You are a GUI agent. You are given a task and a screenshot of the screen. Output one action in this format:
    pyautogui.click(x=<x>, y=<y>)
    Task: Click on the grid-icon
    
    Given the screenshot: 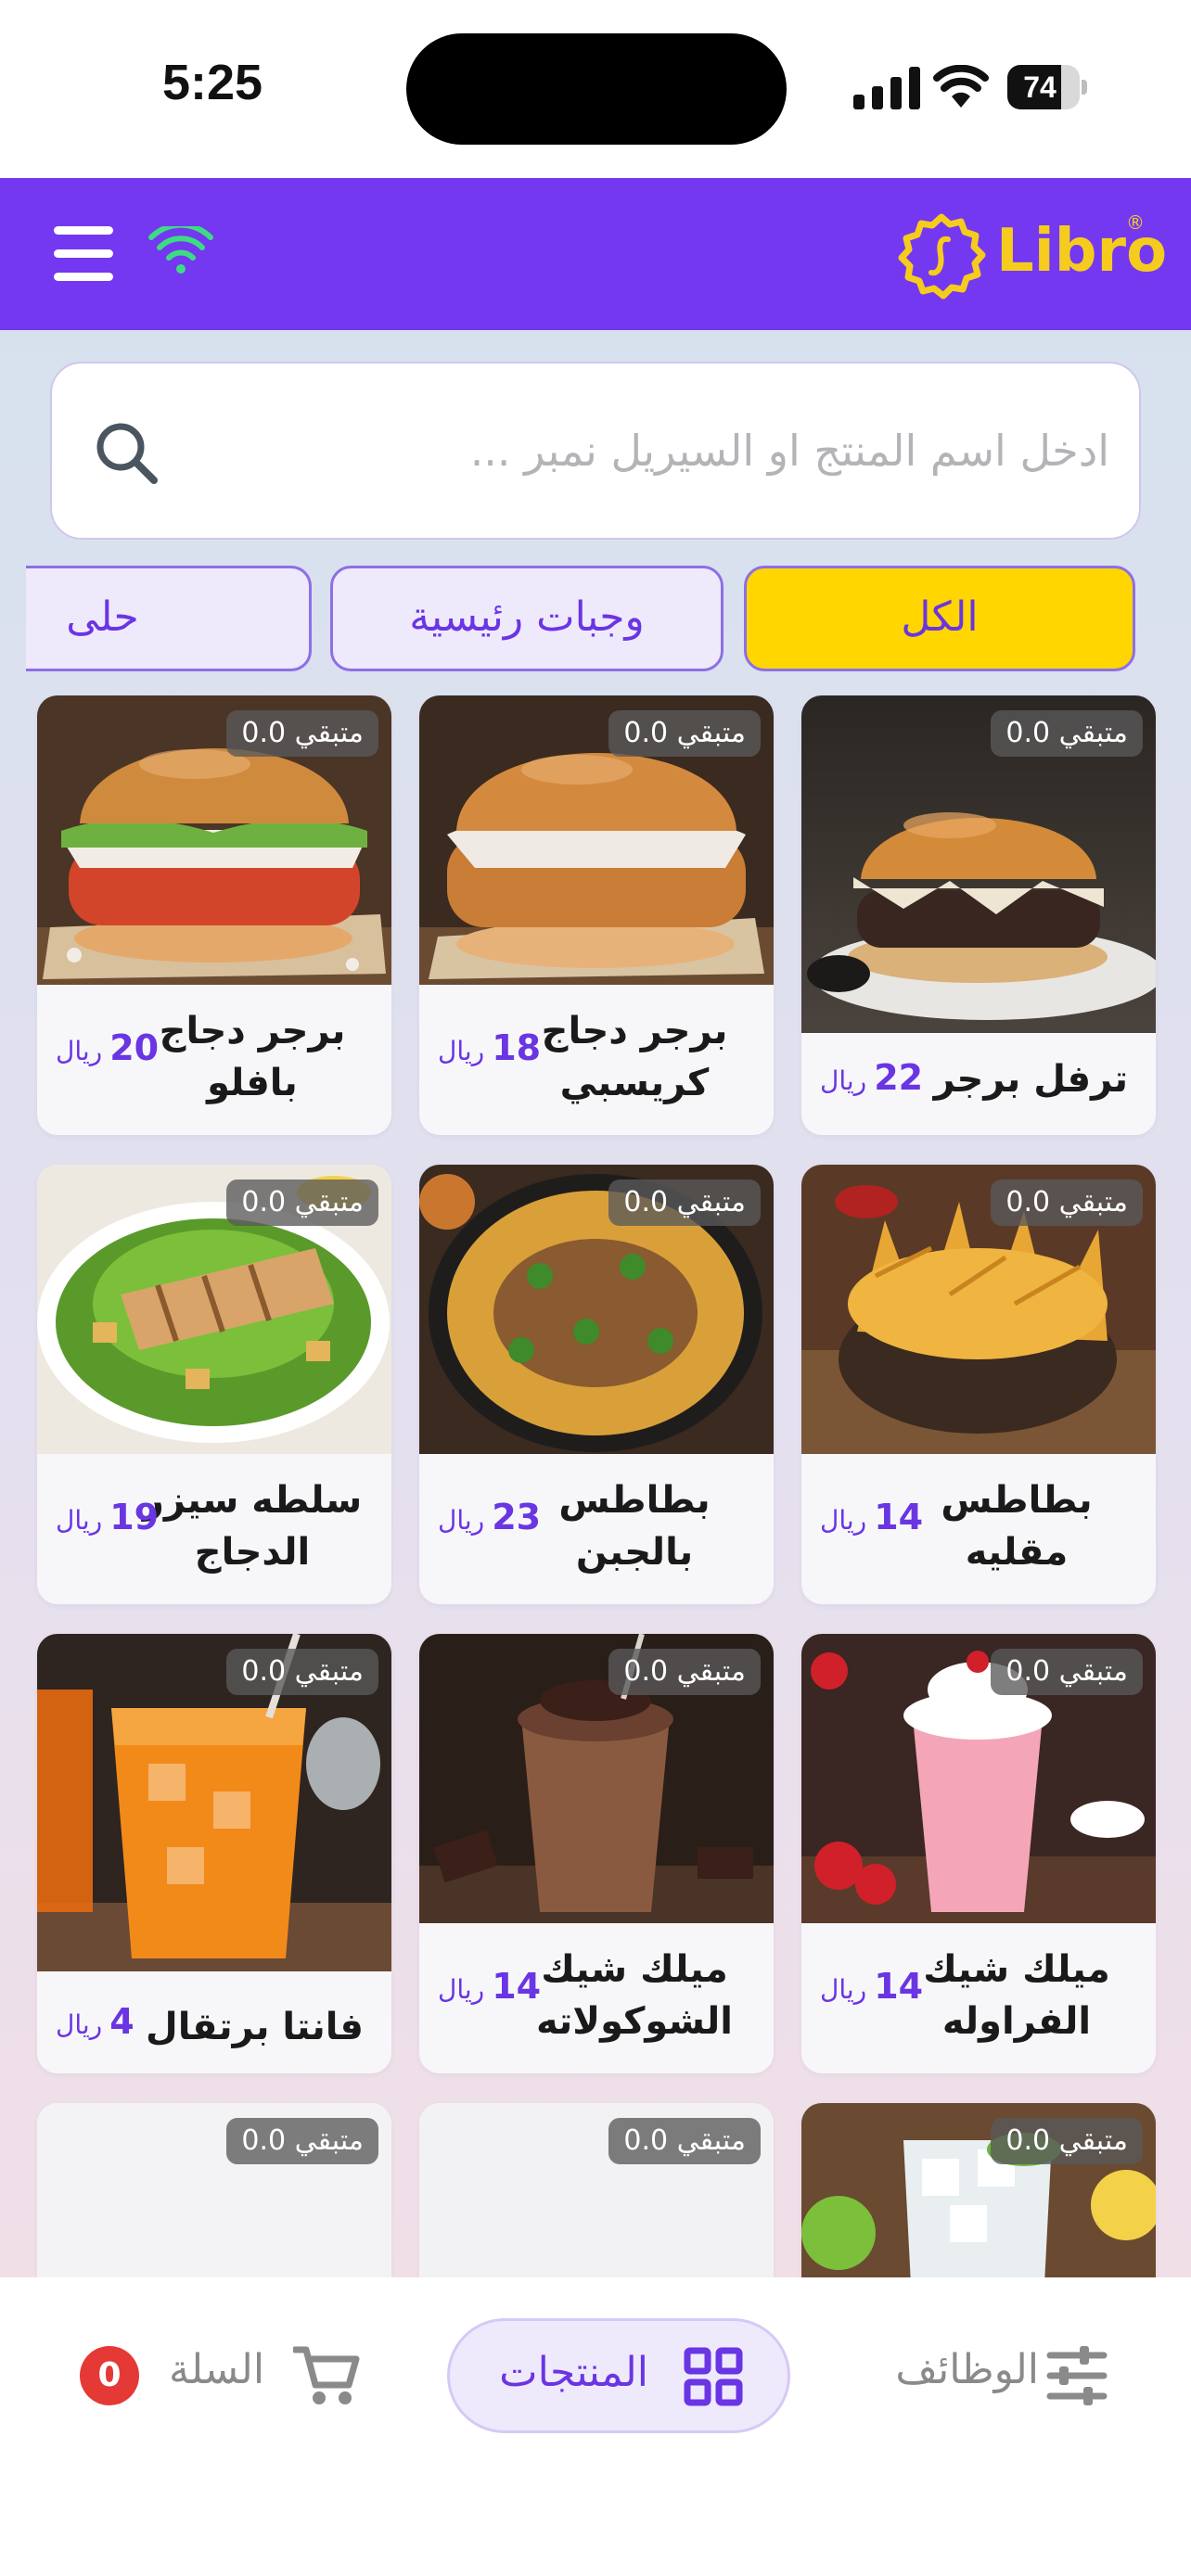 What is the action you would take?
    pyautogui.click(x=713, y=2377)
    